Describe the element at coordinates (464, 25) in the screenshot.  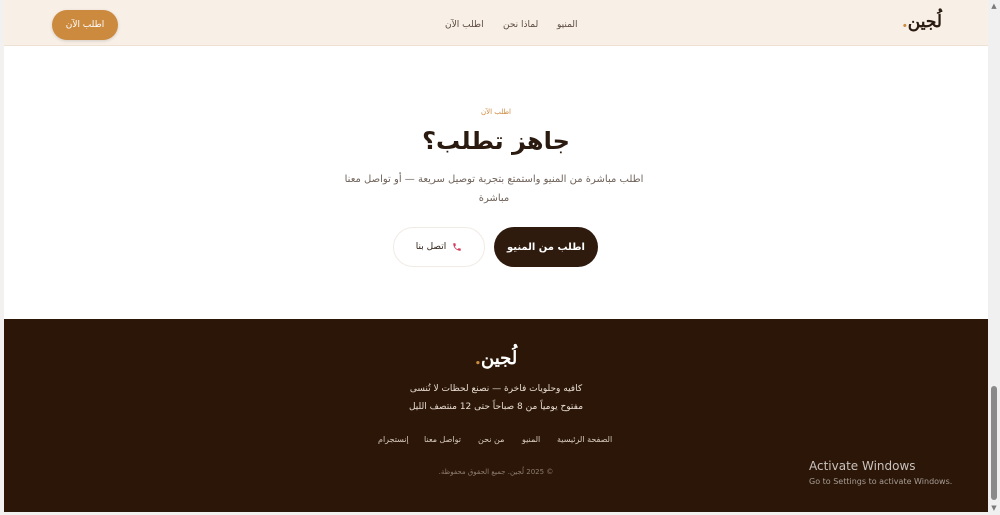
I see `nav-link-order-now: اطلب الآن` at that location.